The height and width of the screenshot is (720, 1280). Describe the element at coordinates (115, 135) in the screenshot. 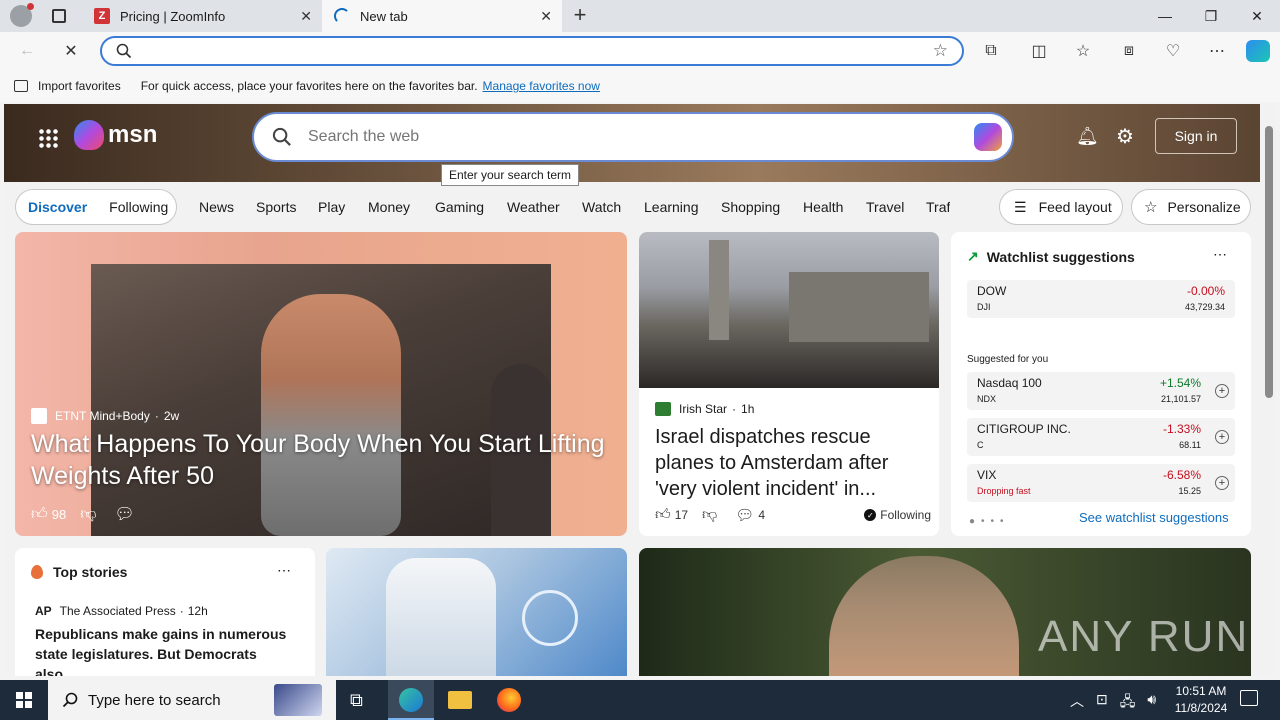

I see `msn-logo: msn` at that location.